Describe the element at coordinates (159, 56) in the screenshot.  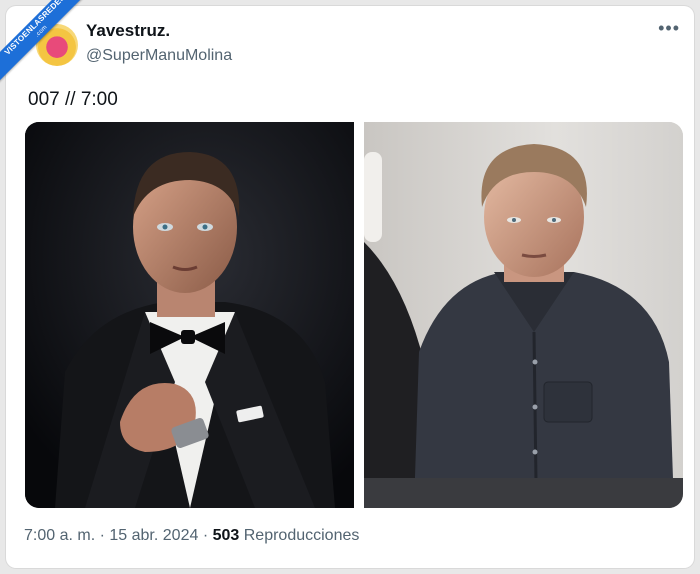
I see `user-handle: @SuperManuMolina` at that location.